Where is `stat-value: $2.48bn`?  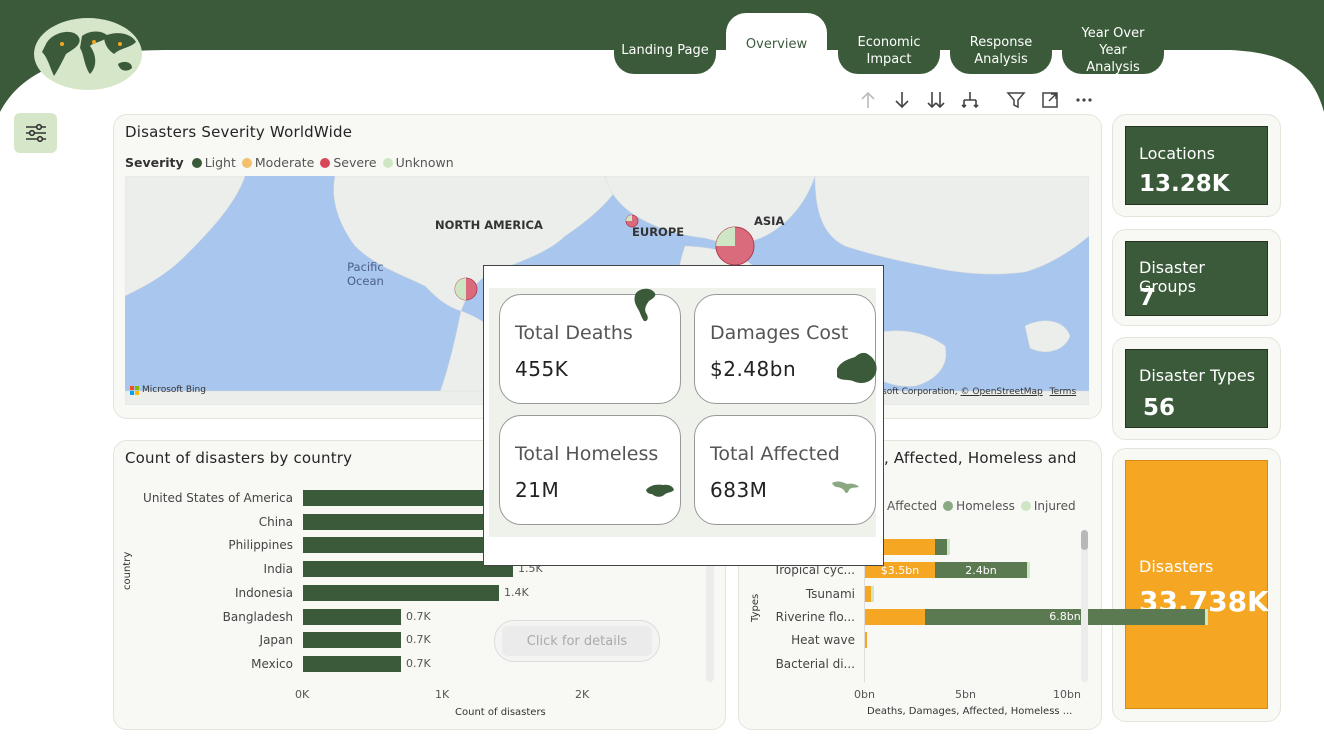
stat-value: $2.48bn is located at coordinates (753, 369).